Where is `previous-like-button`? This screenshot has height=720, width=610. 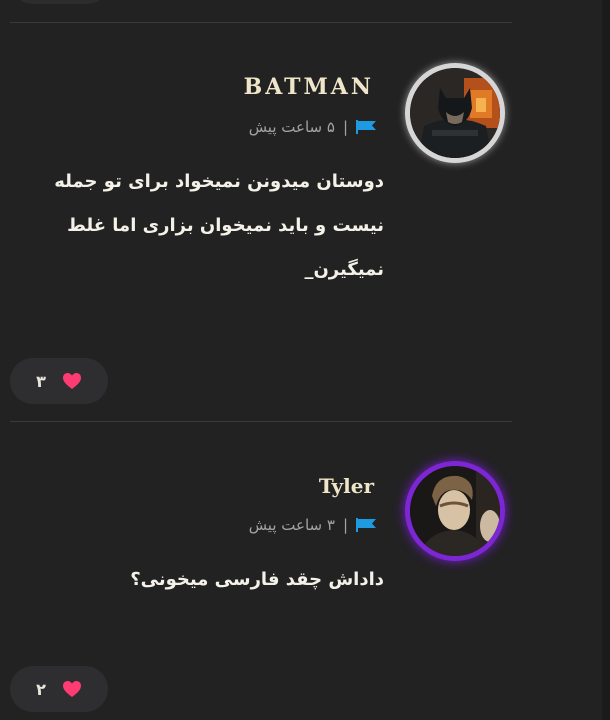
previous-like-button is located at coordinates (60, 2).